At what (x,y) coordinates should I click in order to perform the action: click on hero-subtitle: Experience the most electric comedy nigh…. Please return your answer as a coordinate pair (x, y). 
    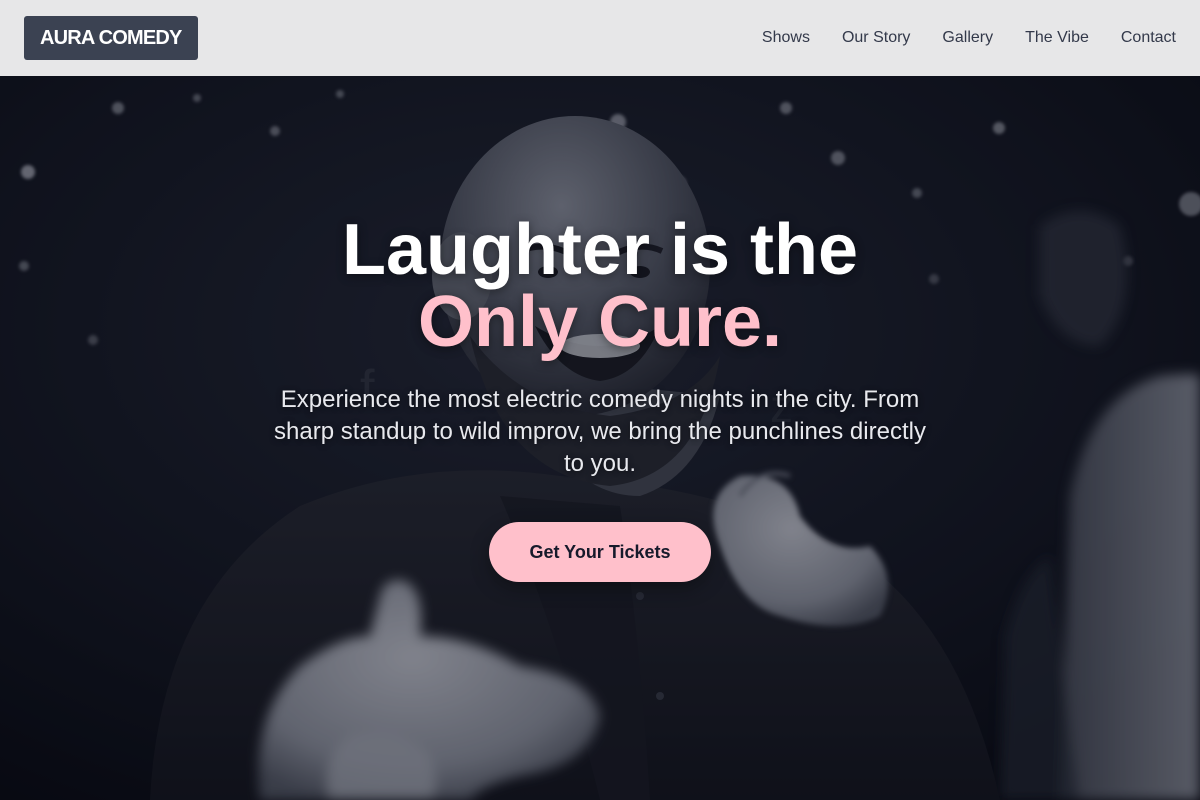
    Looking at the image, I should click on (600, 431).